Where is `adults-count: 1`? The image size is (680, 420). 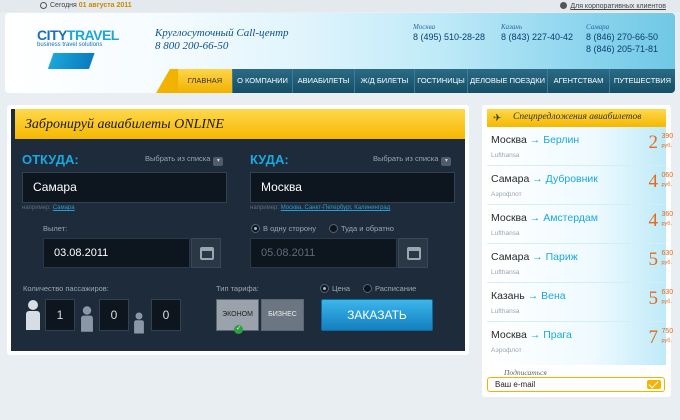
adults-count: 1 is located at coordinates (60, 315).